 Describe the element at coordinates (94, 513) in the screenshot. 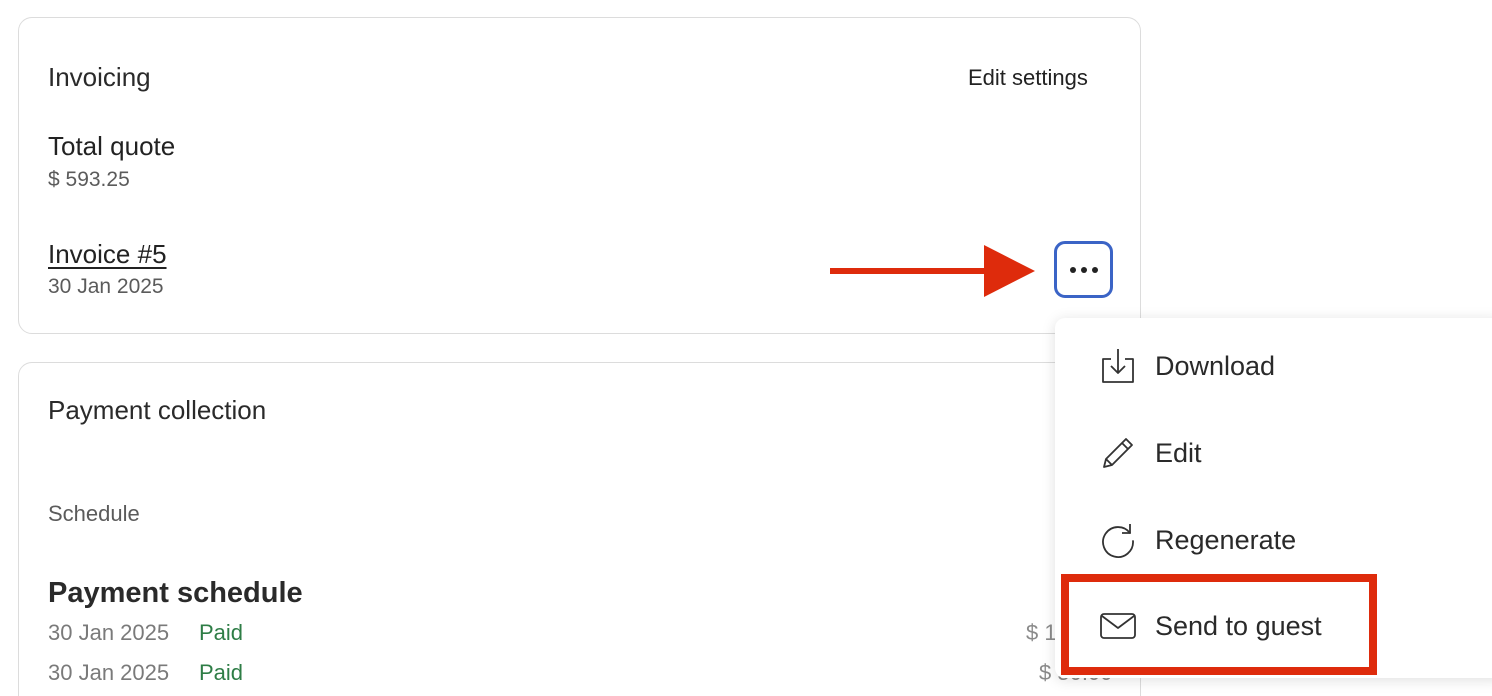

I see `schedule-label: Schedule` at that location.